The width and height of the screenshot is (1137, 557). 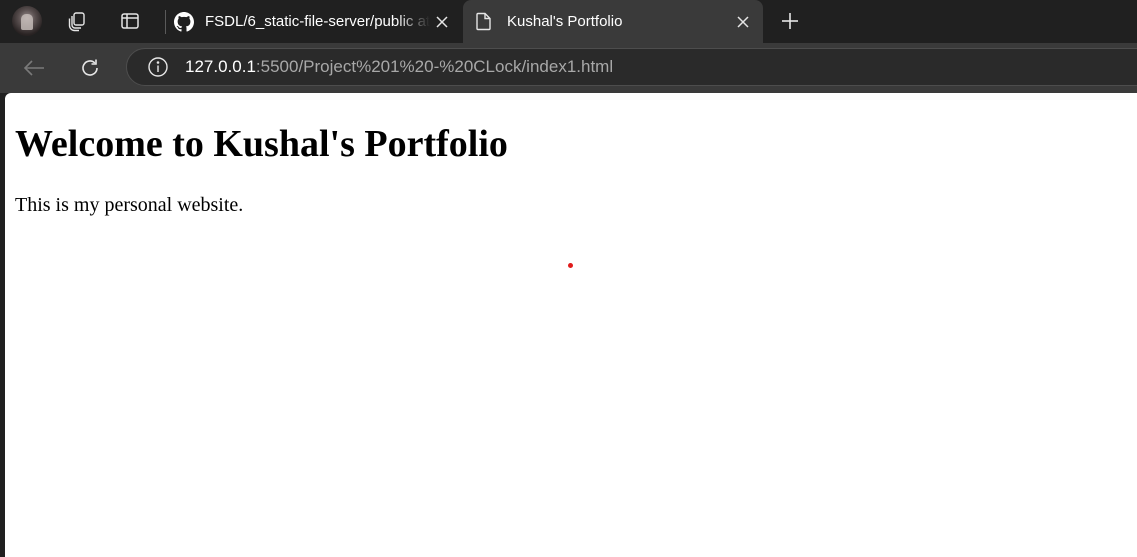 I want to click on tab-portfolio: Kushal's Portfolio, so click(x=613, y=21).